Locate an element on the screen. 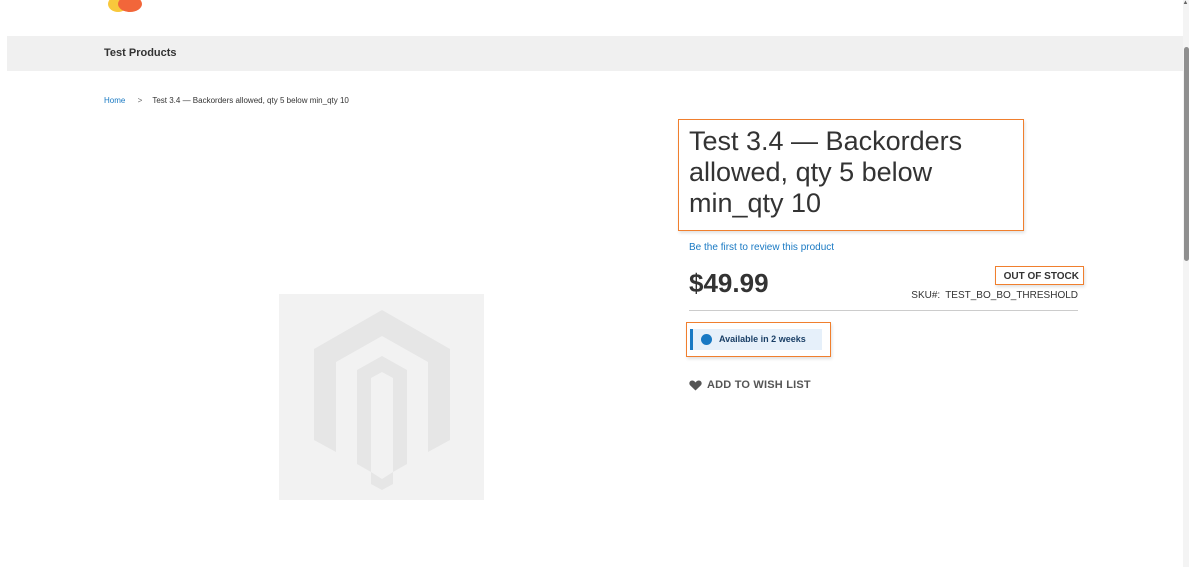 This screenshot has height=567, width=1189. review-link: Be the first to review this product is located at coordinates (761, 247).